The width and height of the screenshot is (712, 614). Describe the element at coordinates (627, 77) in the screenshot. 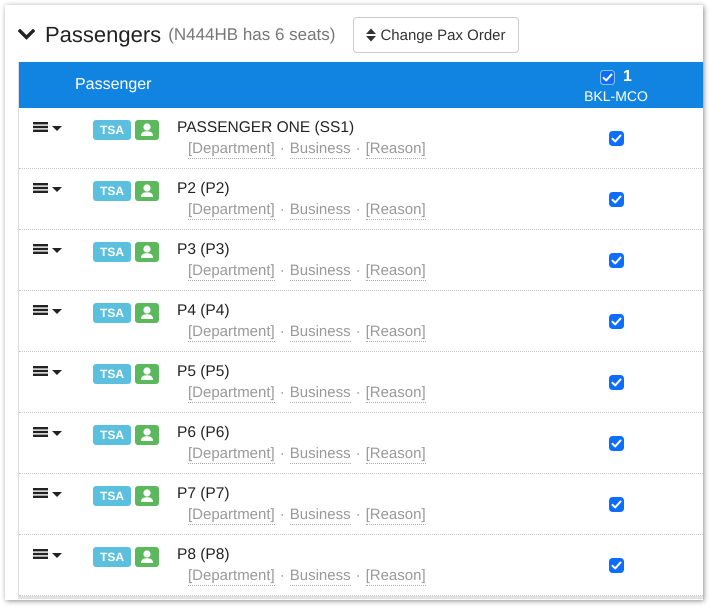

I see `leg-number: 1` at that location.